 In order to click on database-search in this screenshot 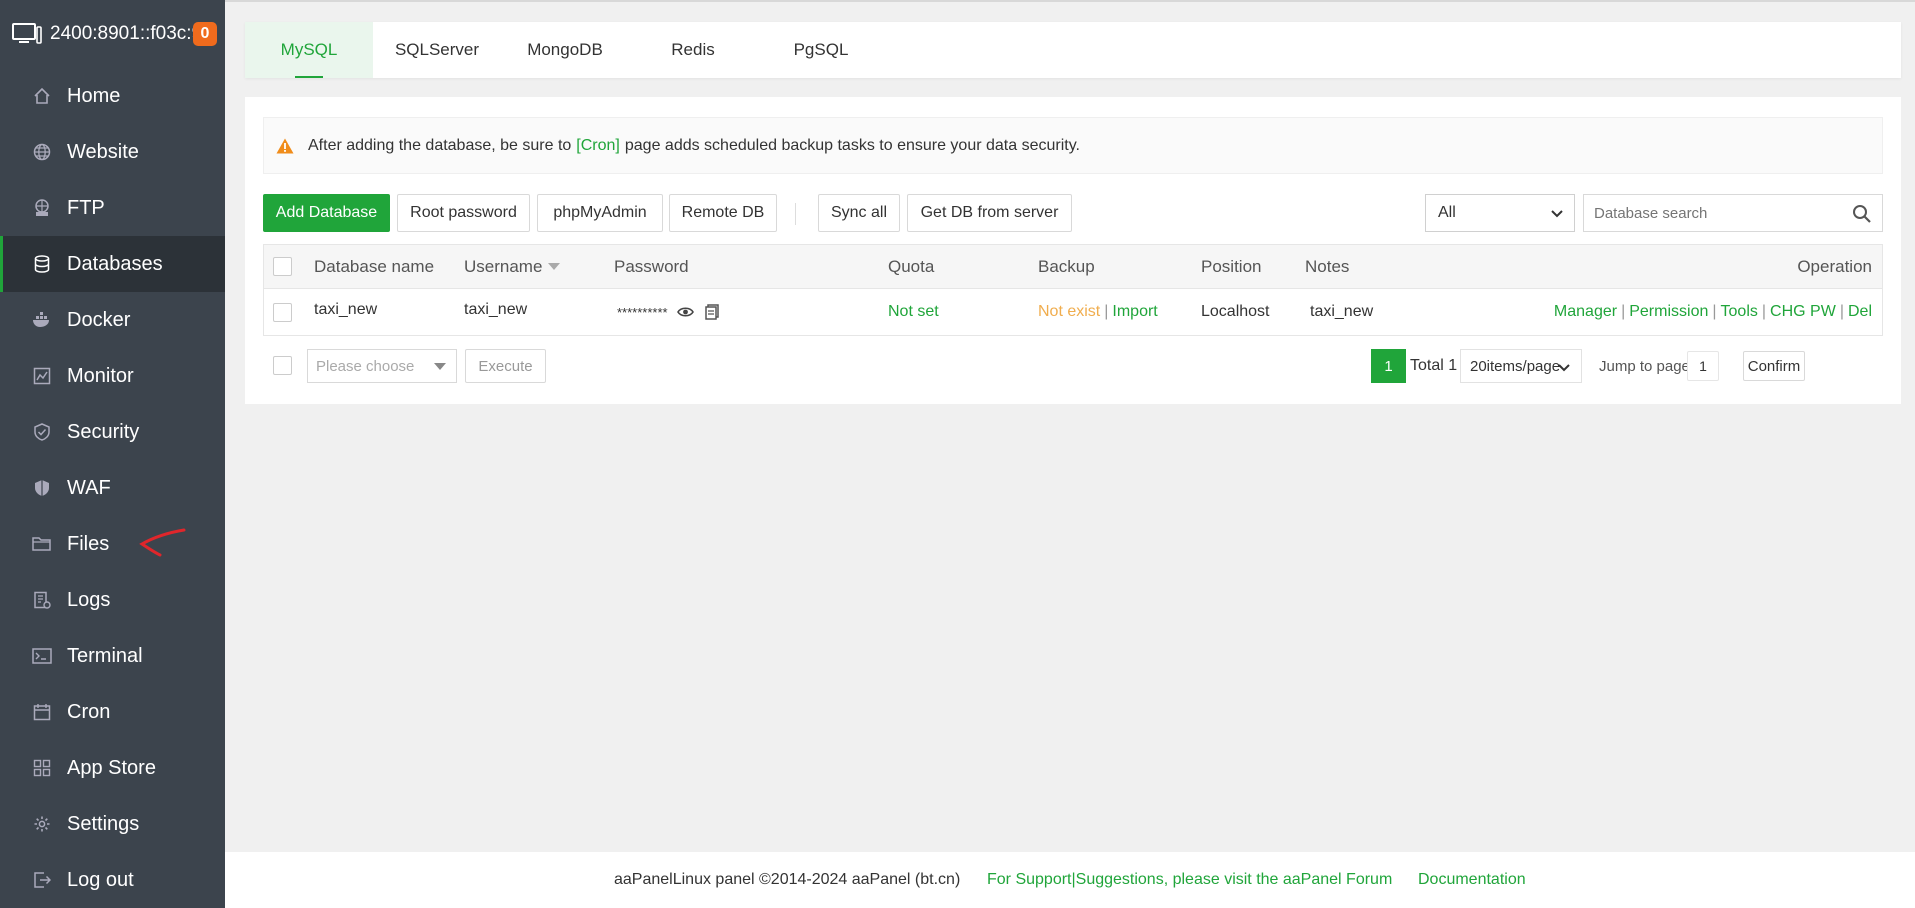, I will do `click(1733, 213)`.